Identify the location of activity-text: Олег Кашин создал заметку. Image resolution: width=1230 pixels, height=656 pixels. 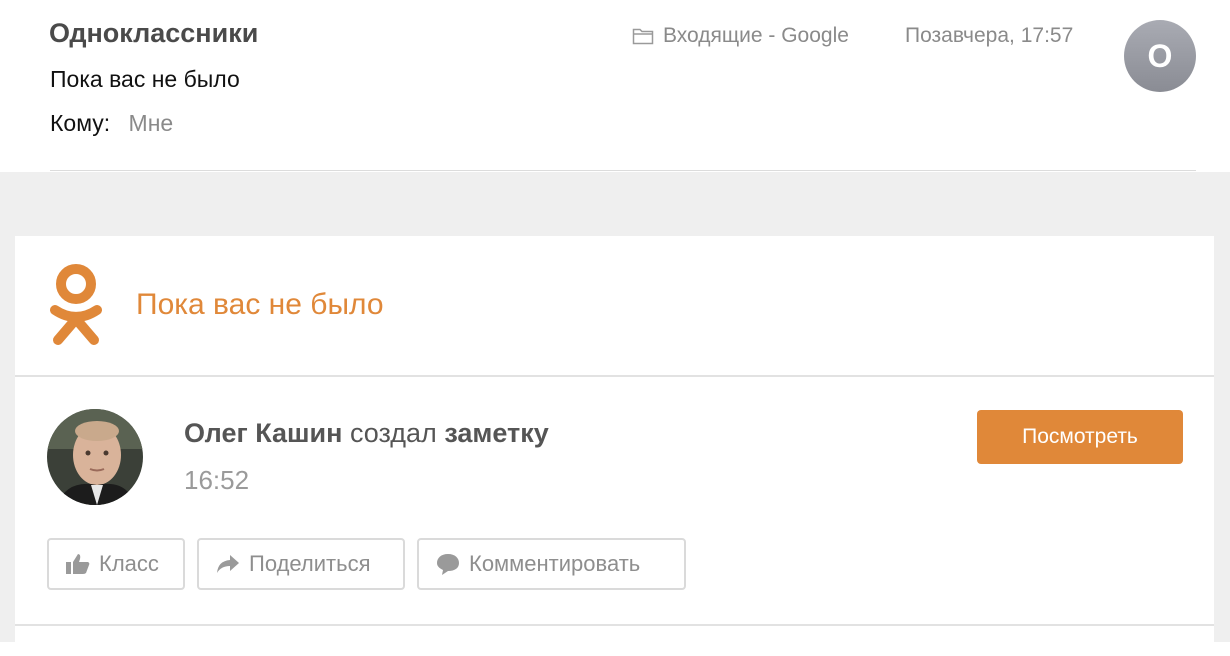
(366, 433).